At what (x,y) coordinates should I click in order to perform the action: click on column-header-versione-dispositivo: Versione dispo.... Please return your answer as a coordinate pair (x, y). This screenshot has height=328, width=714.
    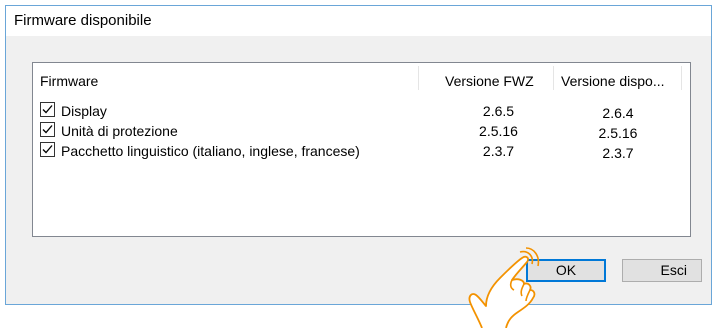
    Looking at the image, I should click on (613, 81).